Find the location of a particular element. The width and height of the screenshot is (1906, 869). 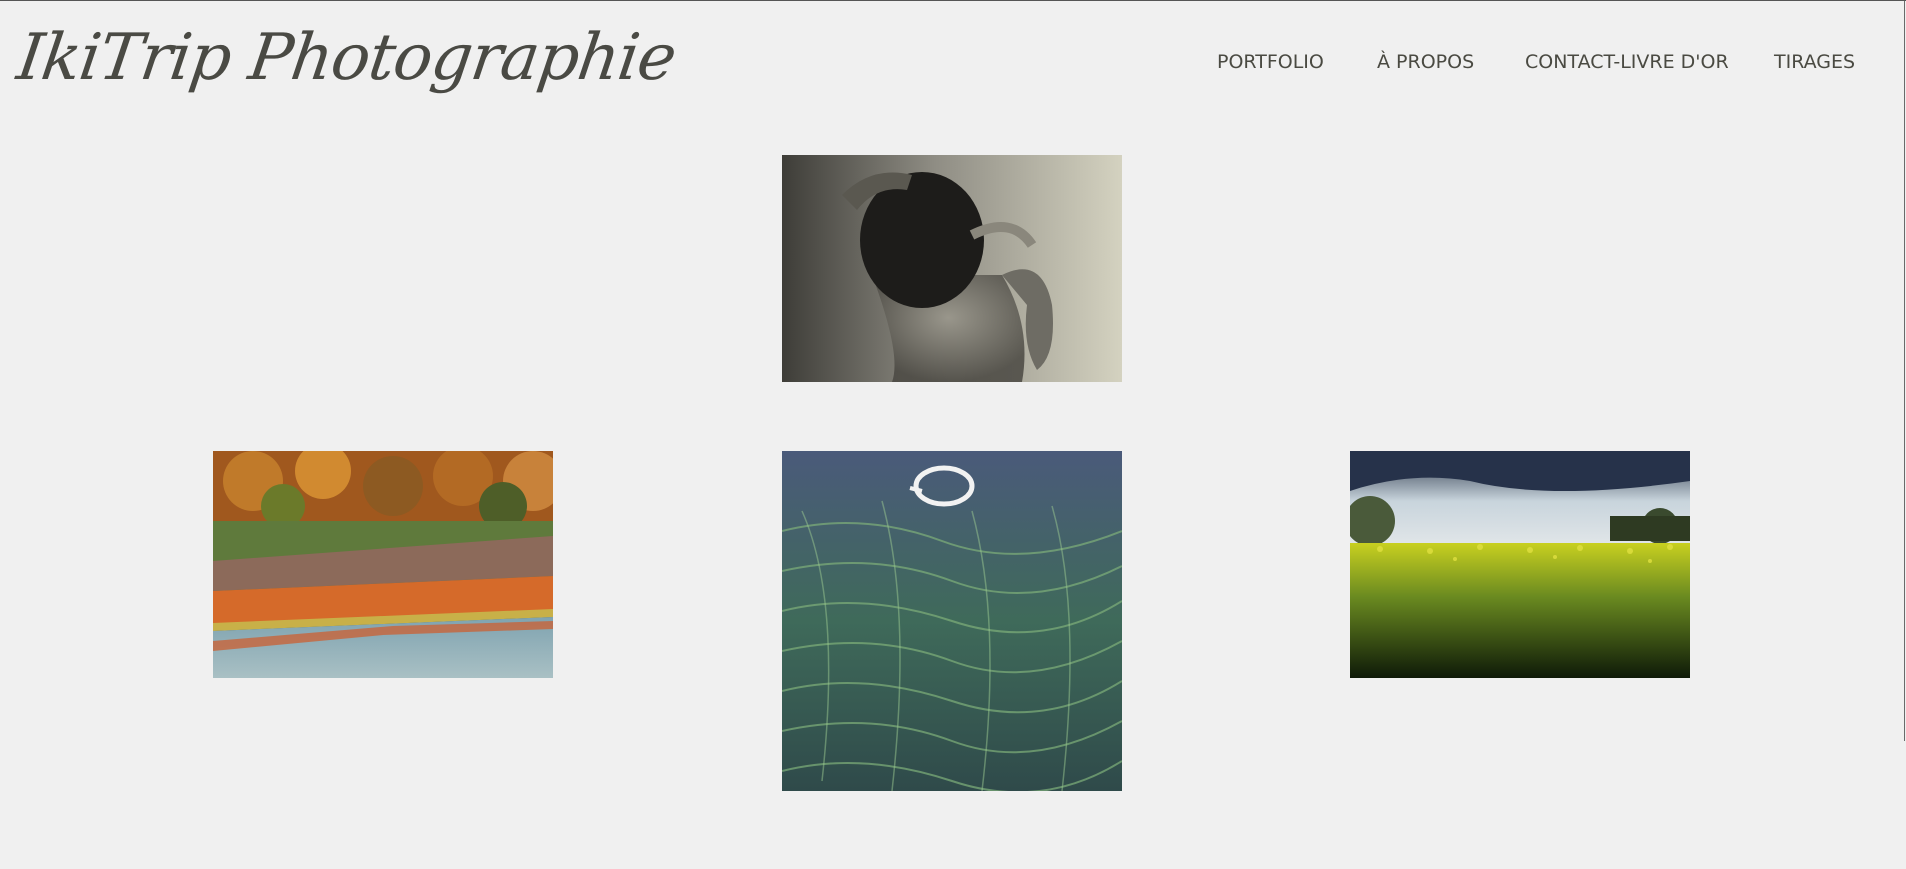

gallery-photo-landscape is located at coordinates (383, 564).